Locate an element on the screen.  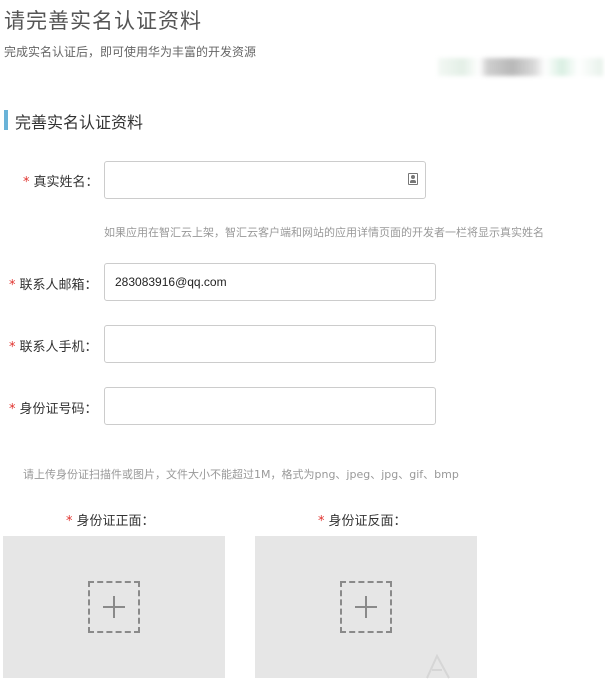
email-value: 283083916@qq.com is located at coordinates (171, 282).